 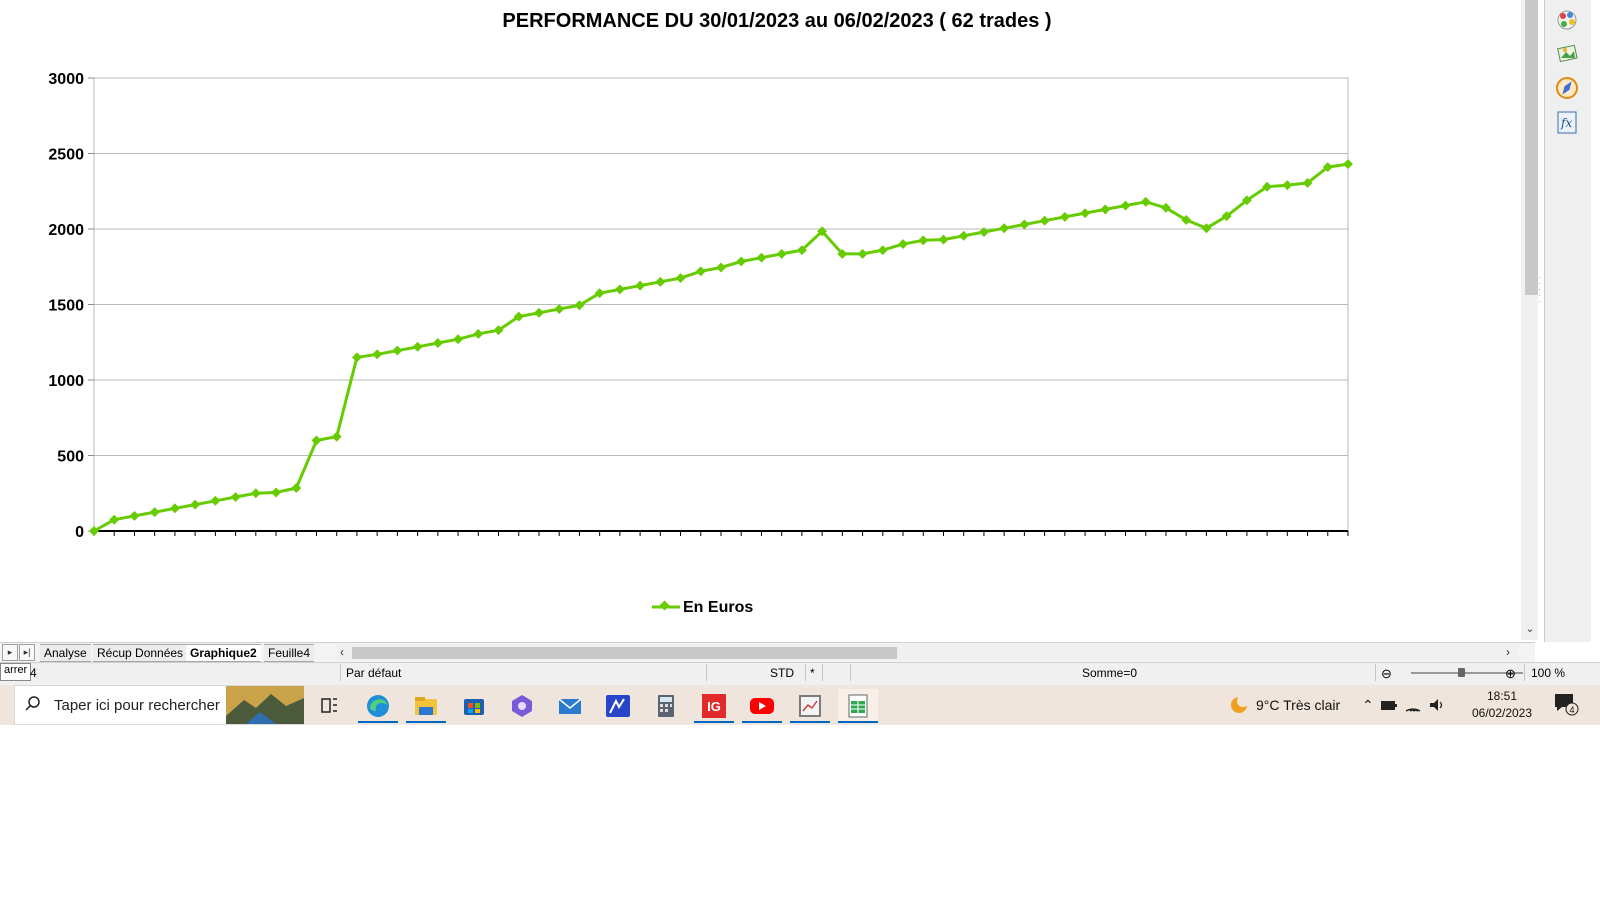 What do you see at coordinates (618, 706) in the screenshot?
I see `trading-app-icon` at bounding box center [618, 706].